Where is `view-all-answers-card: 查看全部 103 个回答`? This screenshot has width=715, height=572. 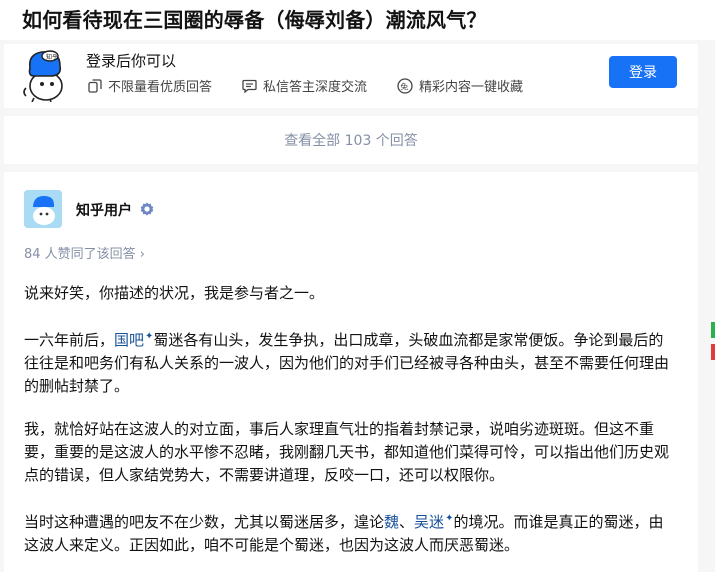 view-all-answers-card: 查看全部 103 个回答 is located at coordinates (351, 140).